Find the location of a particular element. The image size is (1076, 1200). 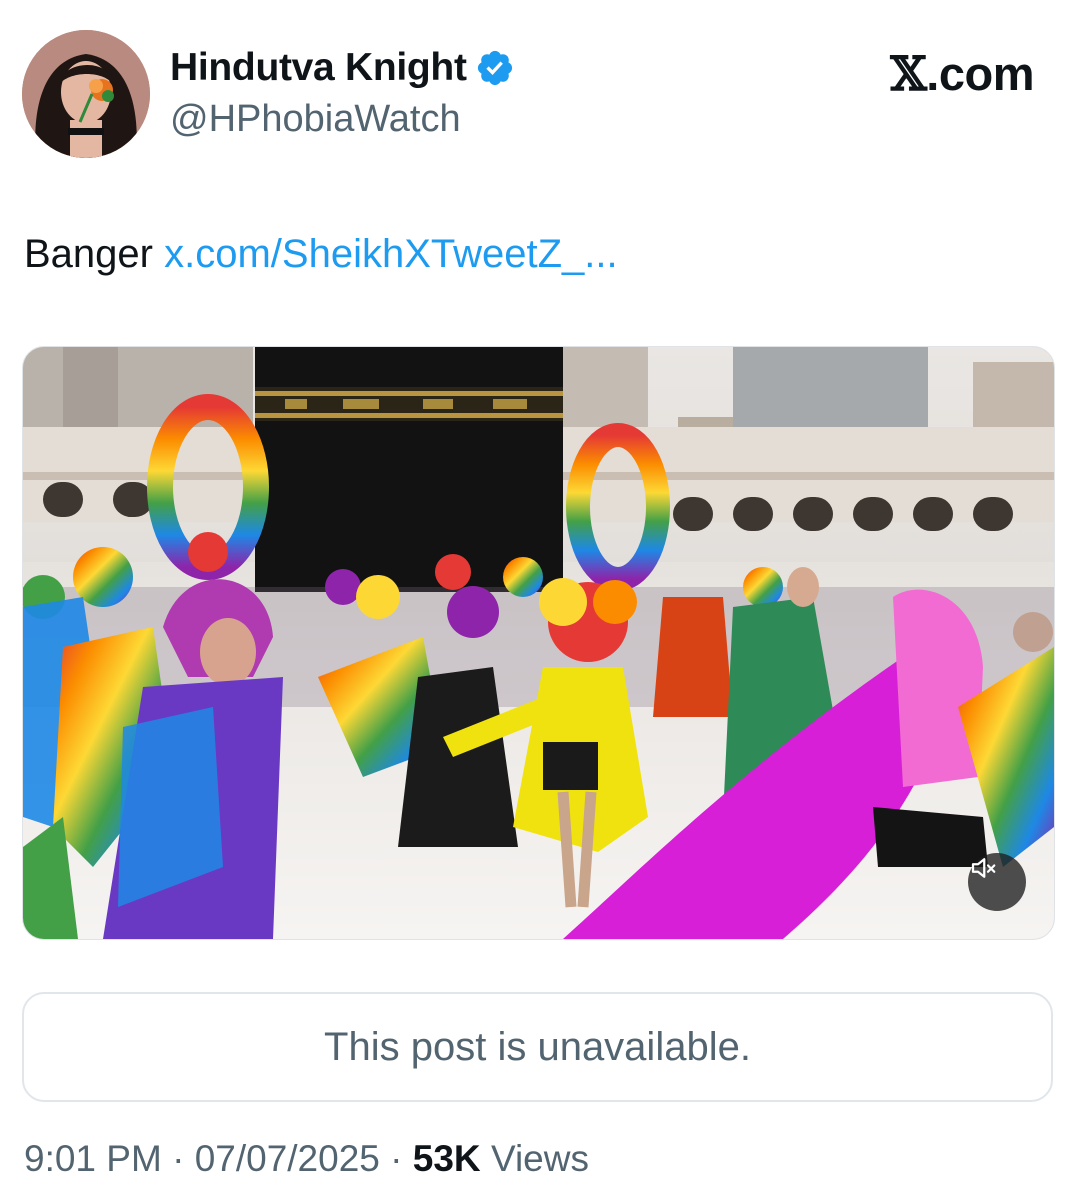

brand-domain: .com is located at coordinates (980, 73).